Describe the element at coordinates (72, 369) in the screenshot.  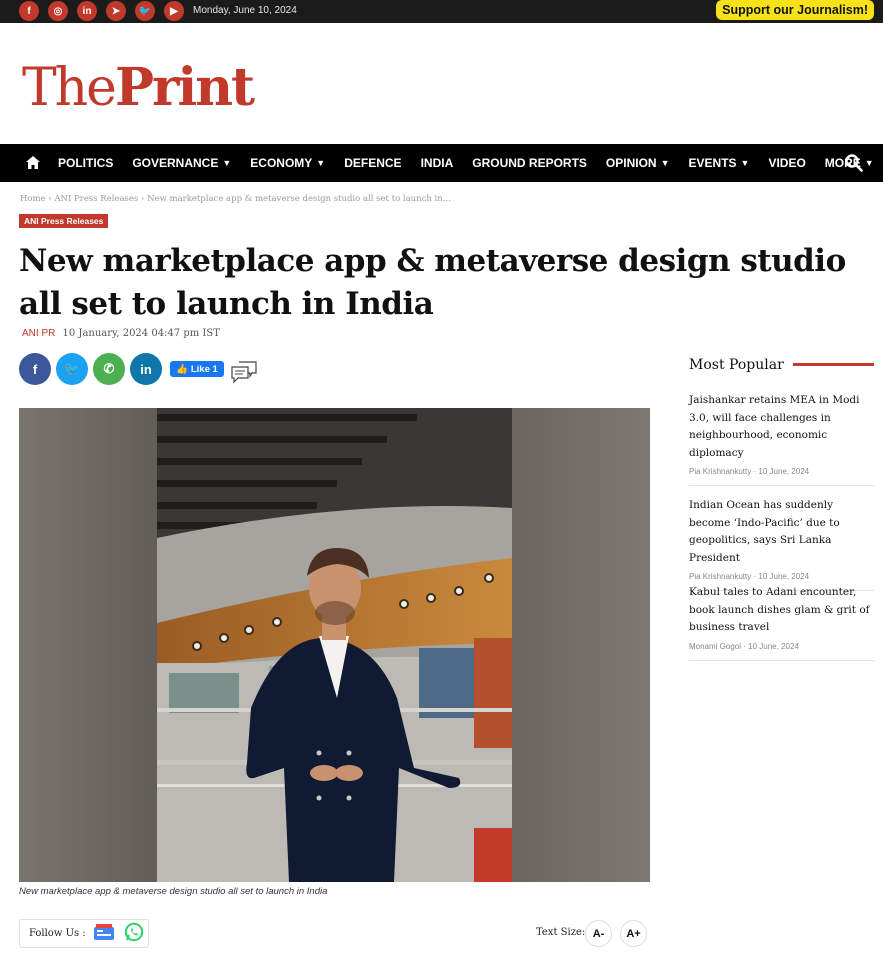
I see `twitter-share-icon: 🐦` at that location.